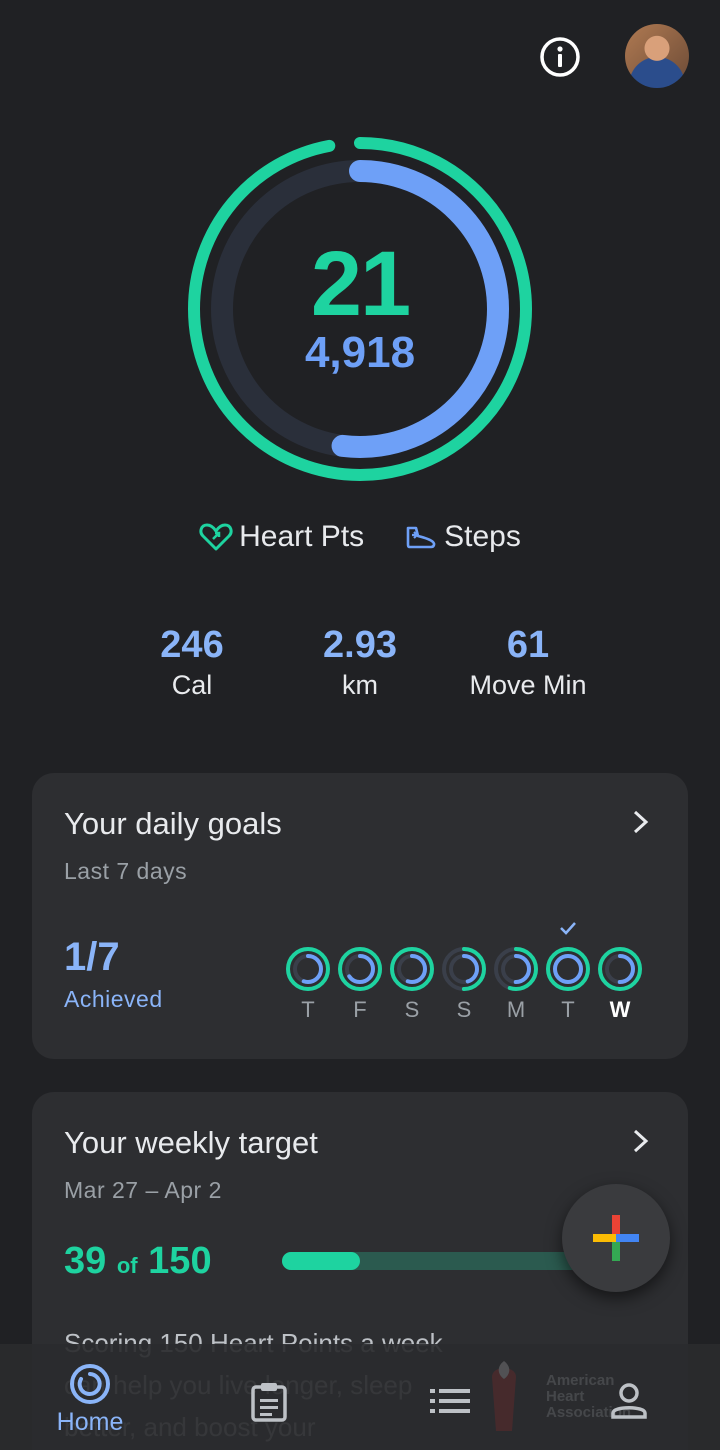 Image resolution: width=720 pixels, height=1450 pixels. I want to click on day-6: W, so click(620, 971).